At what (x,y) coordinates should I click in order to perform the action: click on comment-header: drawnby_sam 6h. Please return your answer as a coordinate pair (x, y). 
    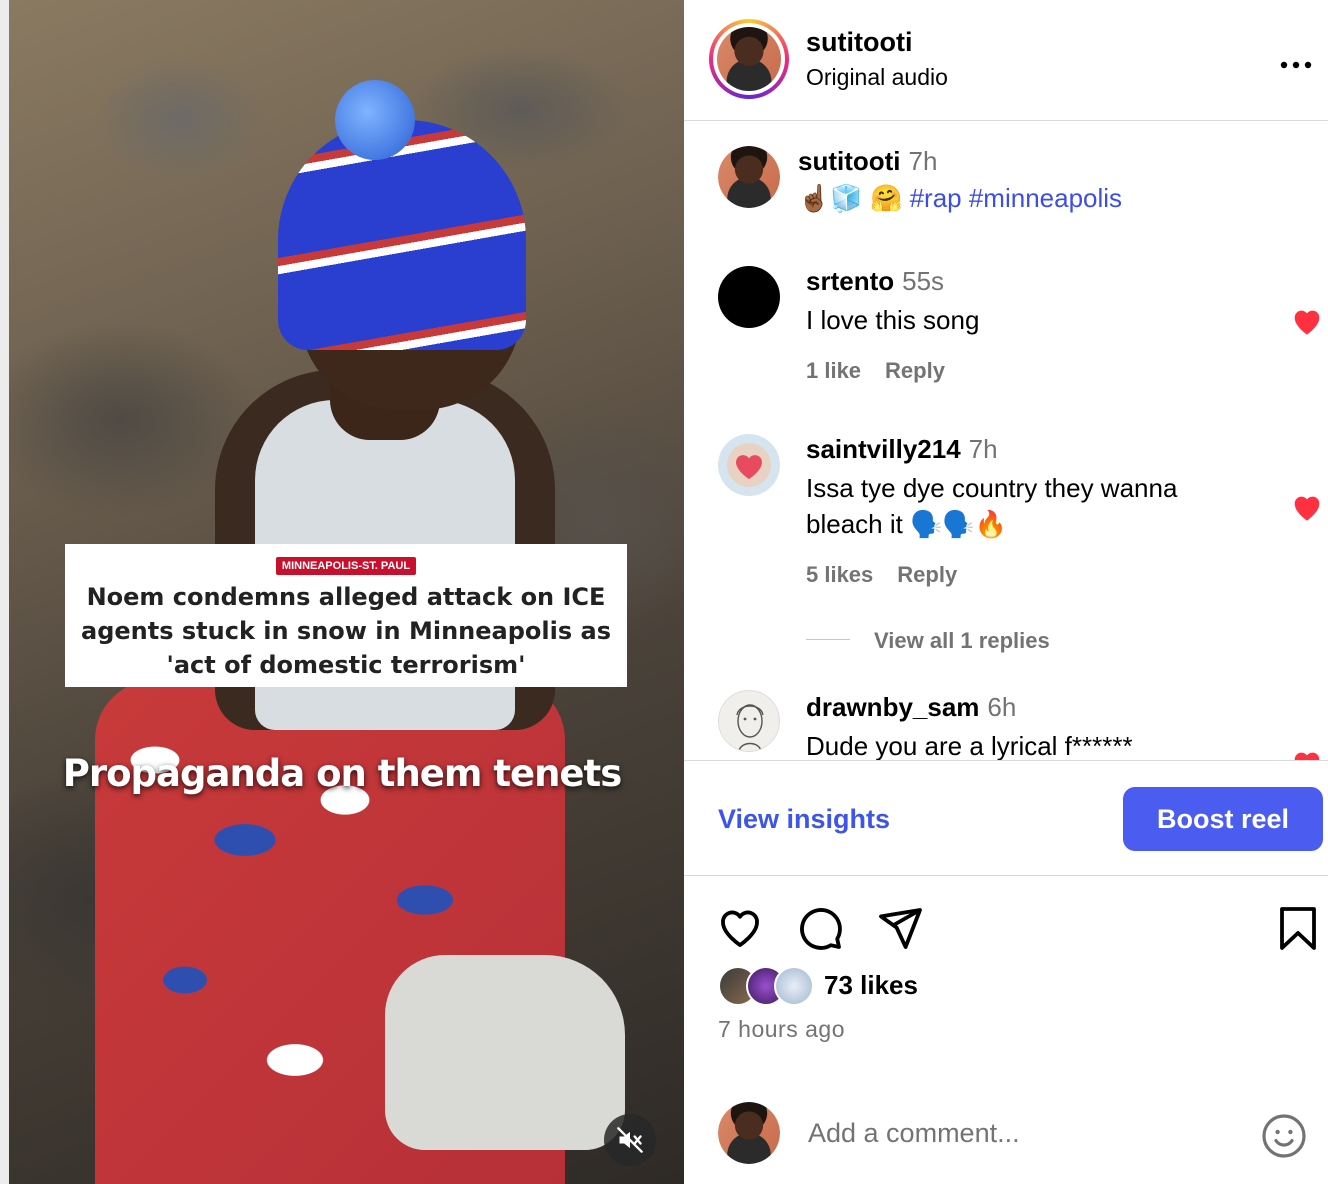
    Looking at the image, I should click on (911, 707).